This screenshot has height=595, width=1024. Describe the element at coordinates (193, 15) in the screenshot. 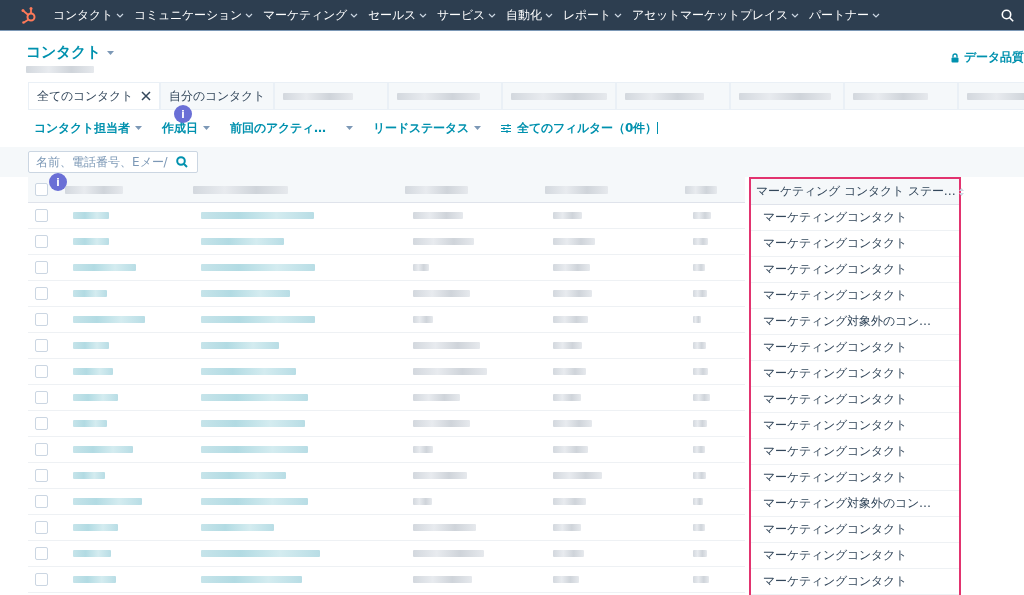

I see `nav-menu-item: コミュニケーション` at that location.